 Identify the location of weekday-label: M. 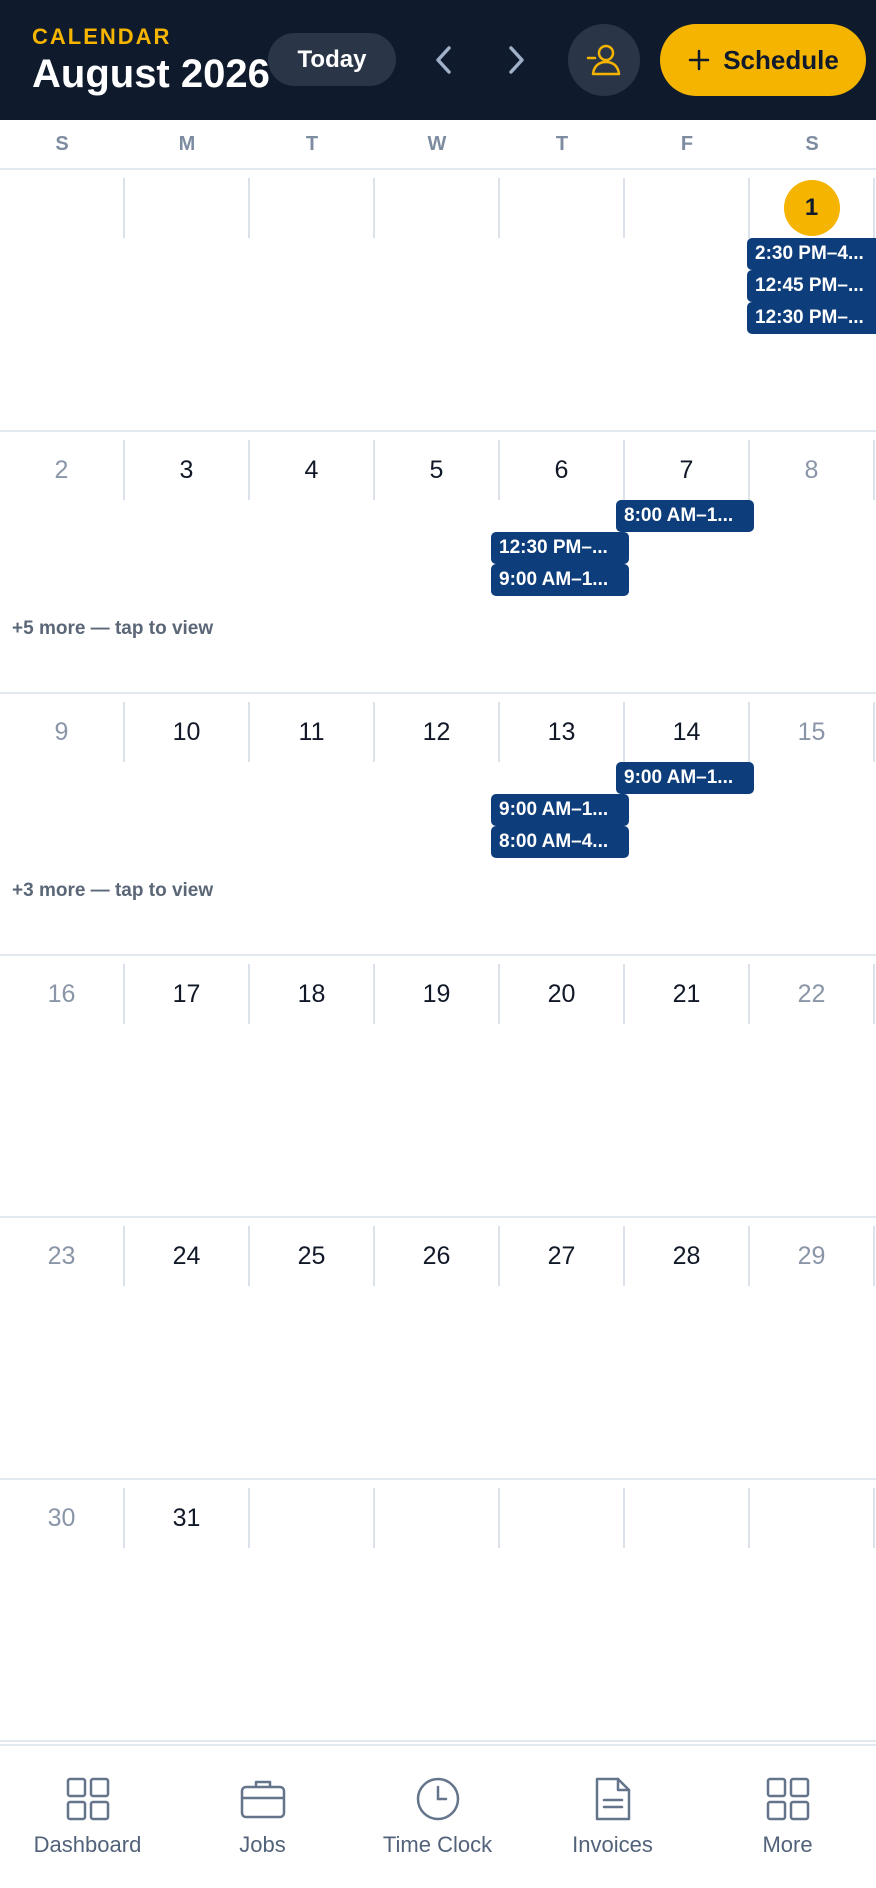
(187, 143).